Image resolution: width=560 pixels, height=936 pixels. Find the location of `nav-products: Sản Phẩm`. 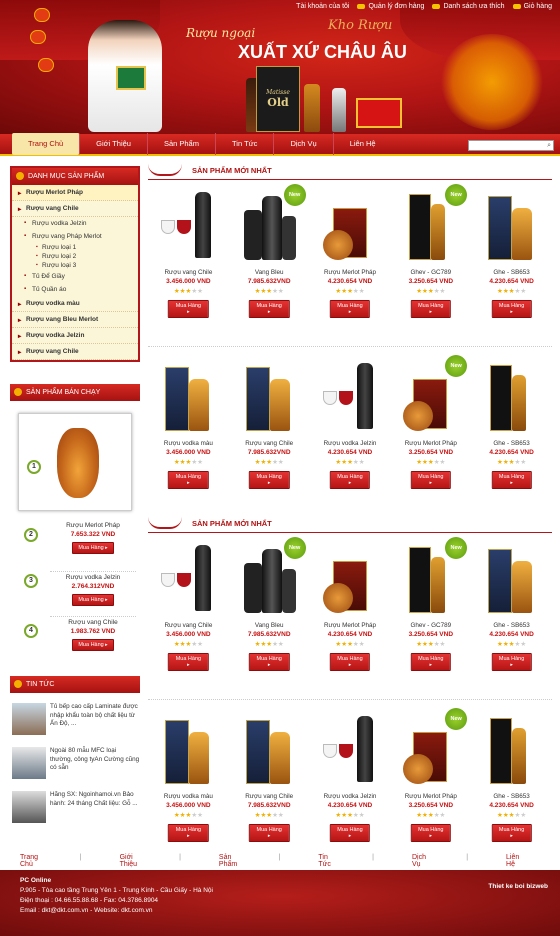

nav-products: Sản Phẩm is located at coordinates (182, 144).